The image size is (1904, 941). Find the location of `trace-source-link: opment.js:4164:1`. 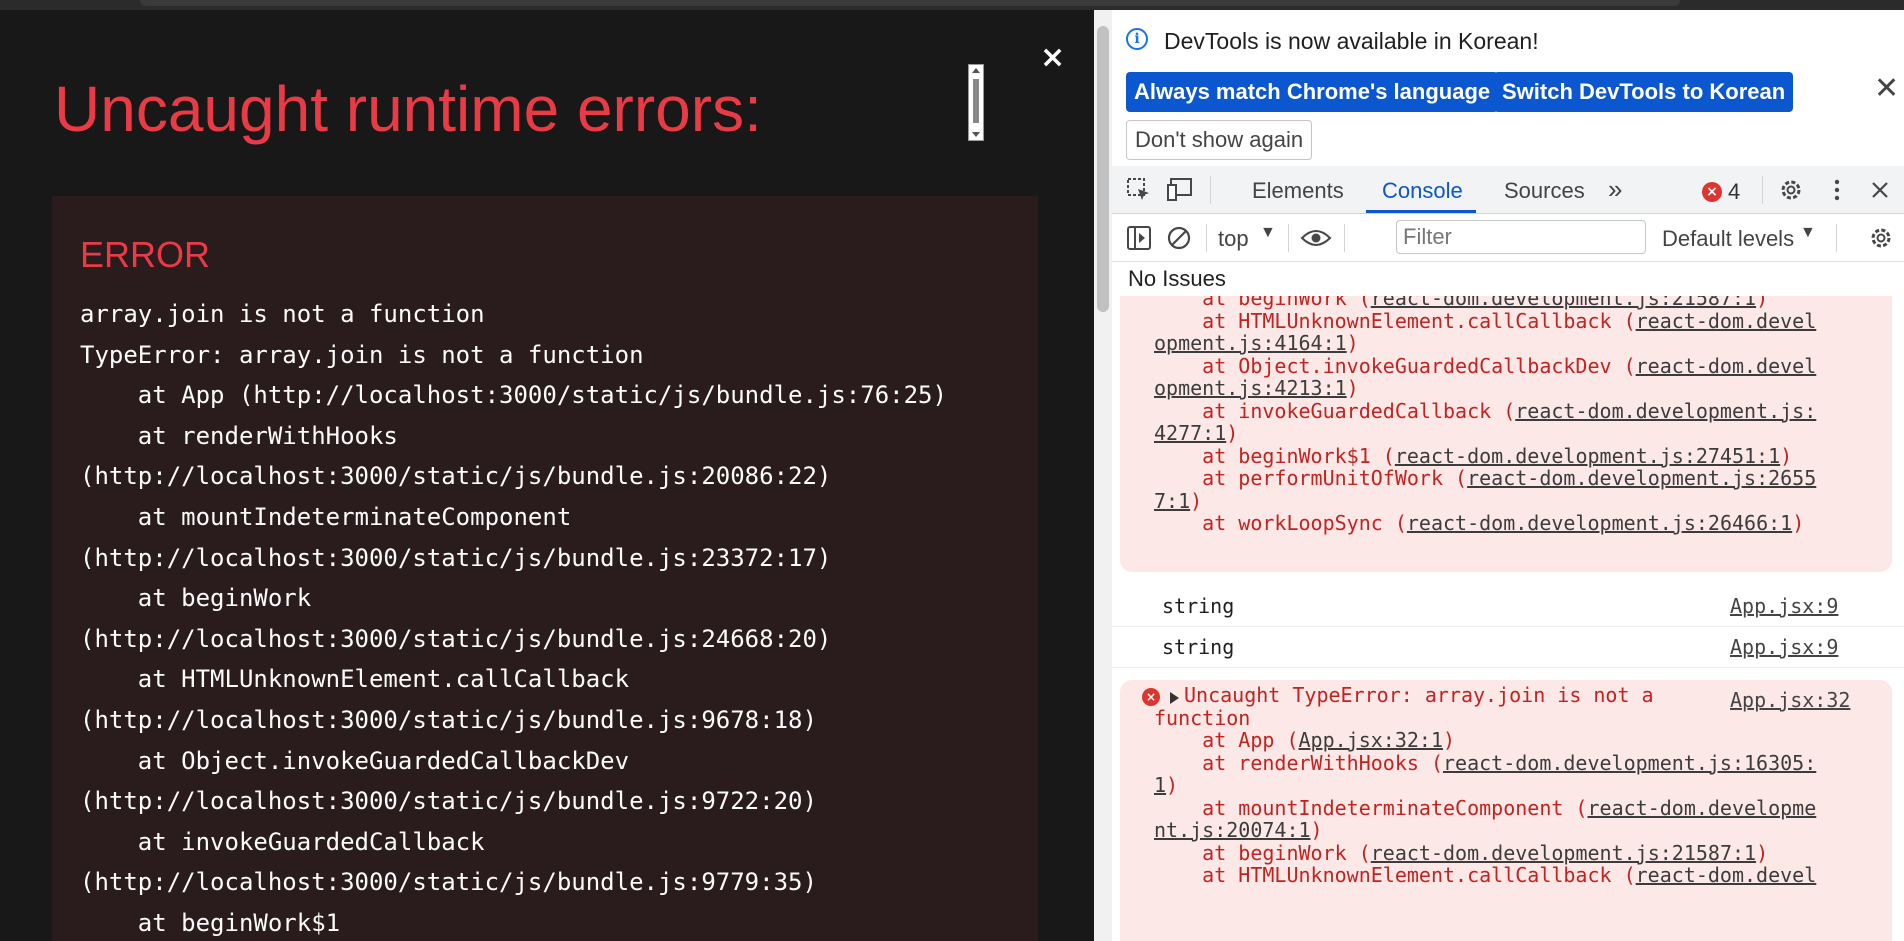

trace-source-link: opment.js:4164:1 is located at coordinates (1250, 343).